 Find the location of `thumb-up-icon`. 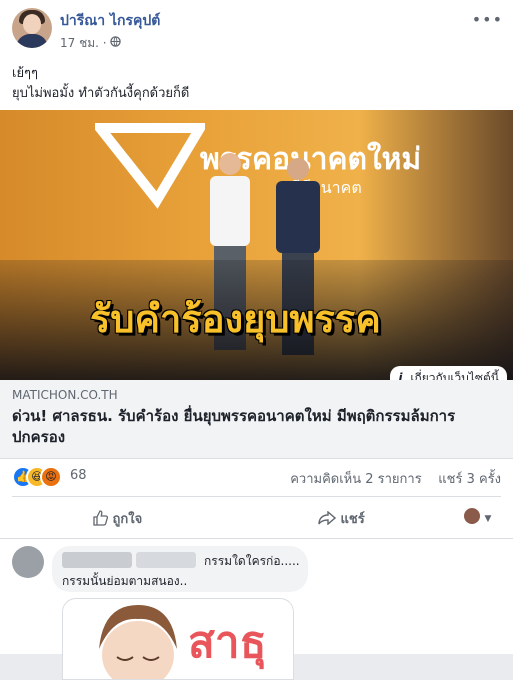

thumb-up-icon is located at coordinates (102, 518).